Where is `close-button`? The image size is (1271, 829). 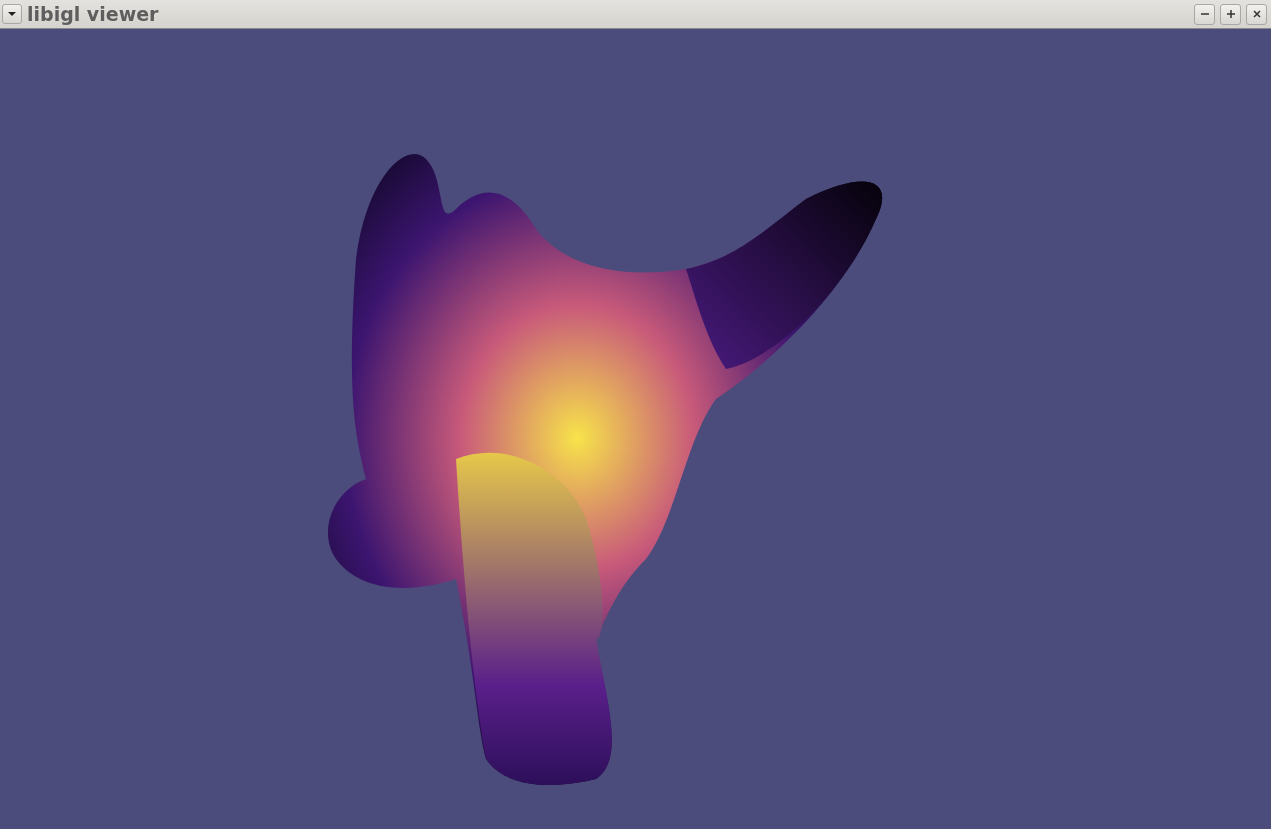 close-button is located at coordinates (1256, 14).